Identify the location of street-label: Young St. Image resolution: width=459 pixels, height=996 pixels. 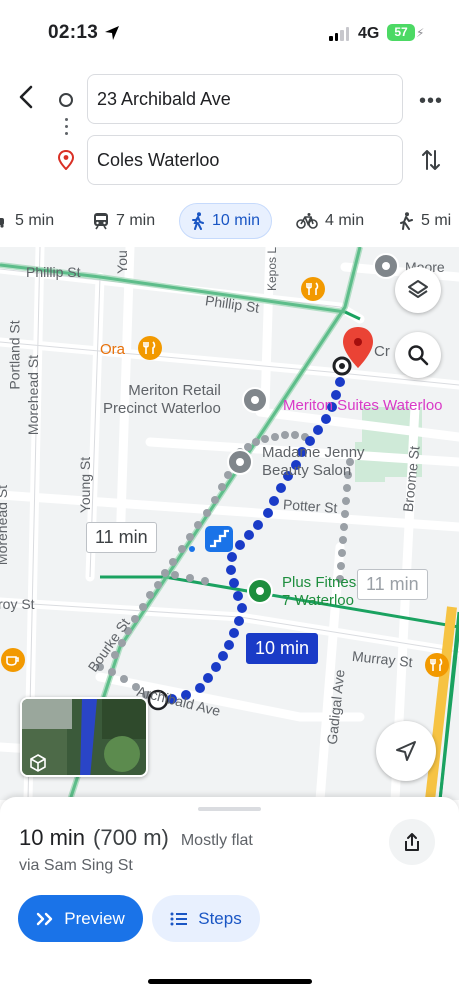
(85, 485).